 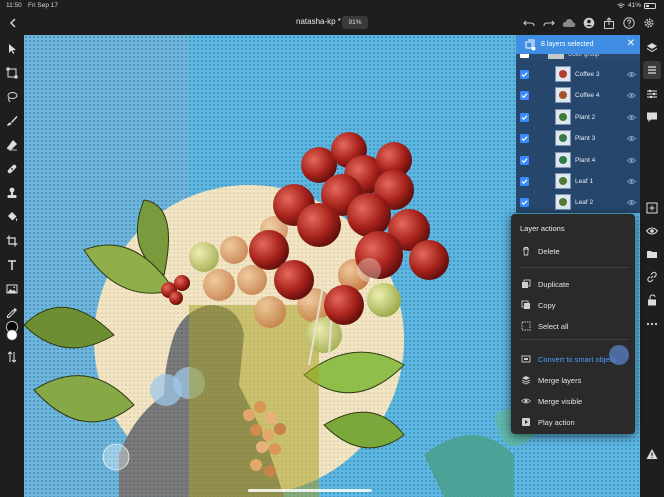 What do you see at coordinates (13, 23) in the screenshot?
I see `back-button` at bounding box center [13, 23].